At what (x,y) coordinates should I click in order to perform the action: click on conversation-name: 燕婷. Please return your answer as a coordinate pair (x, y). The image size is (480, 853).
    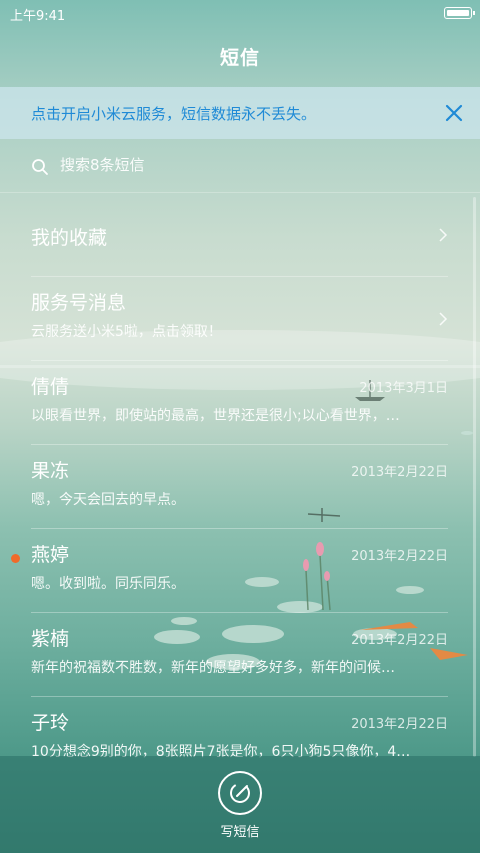
    Looking at the image, I should click on (50, 555).